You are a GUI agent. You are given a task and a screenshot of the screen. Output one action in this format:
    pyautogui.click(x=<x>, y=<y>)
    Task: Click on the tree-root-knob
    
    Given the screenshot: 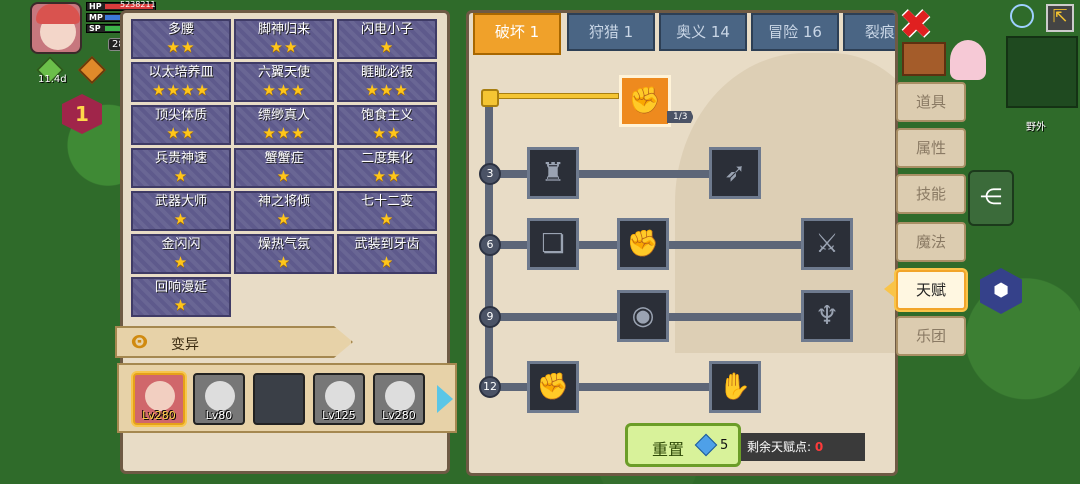 What is the action you would take?
    pyautogui.click(x=490, y=98)
    